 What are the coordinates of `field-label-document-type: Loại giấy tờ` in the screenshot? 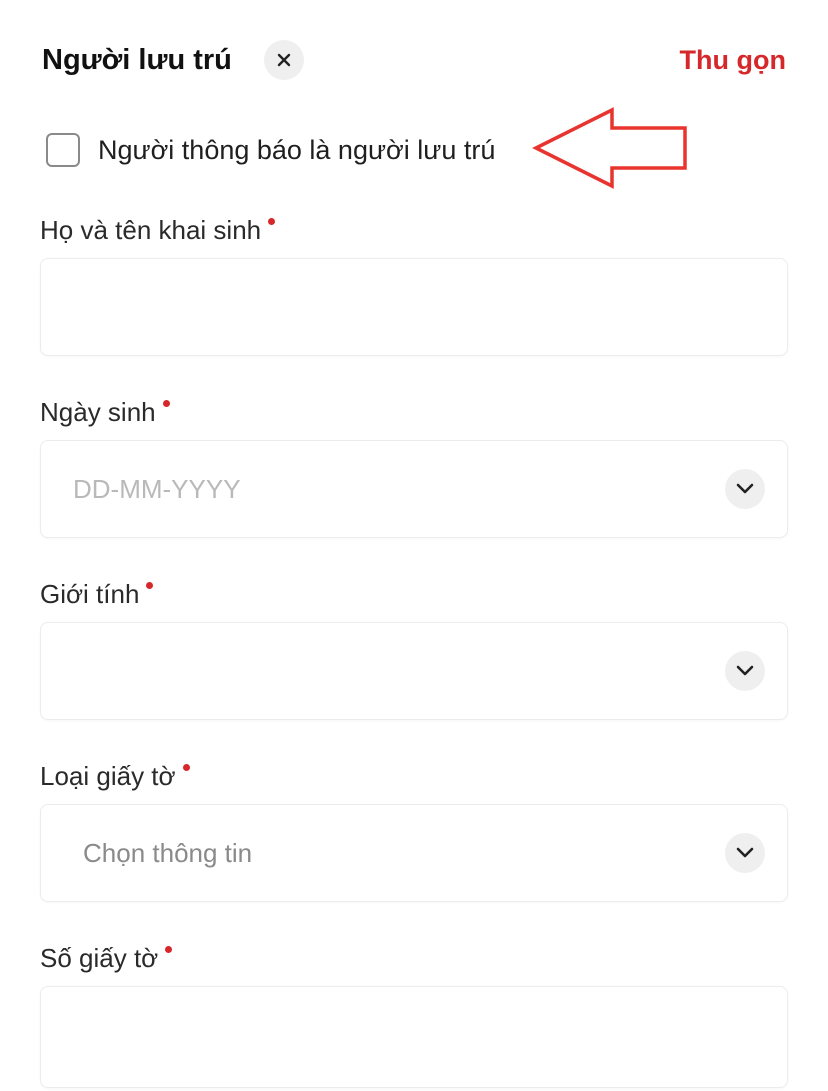 It's located at (414, 776).